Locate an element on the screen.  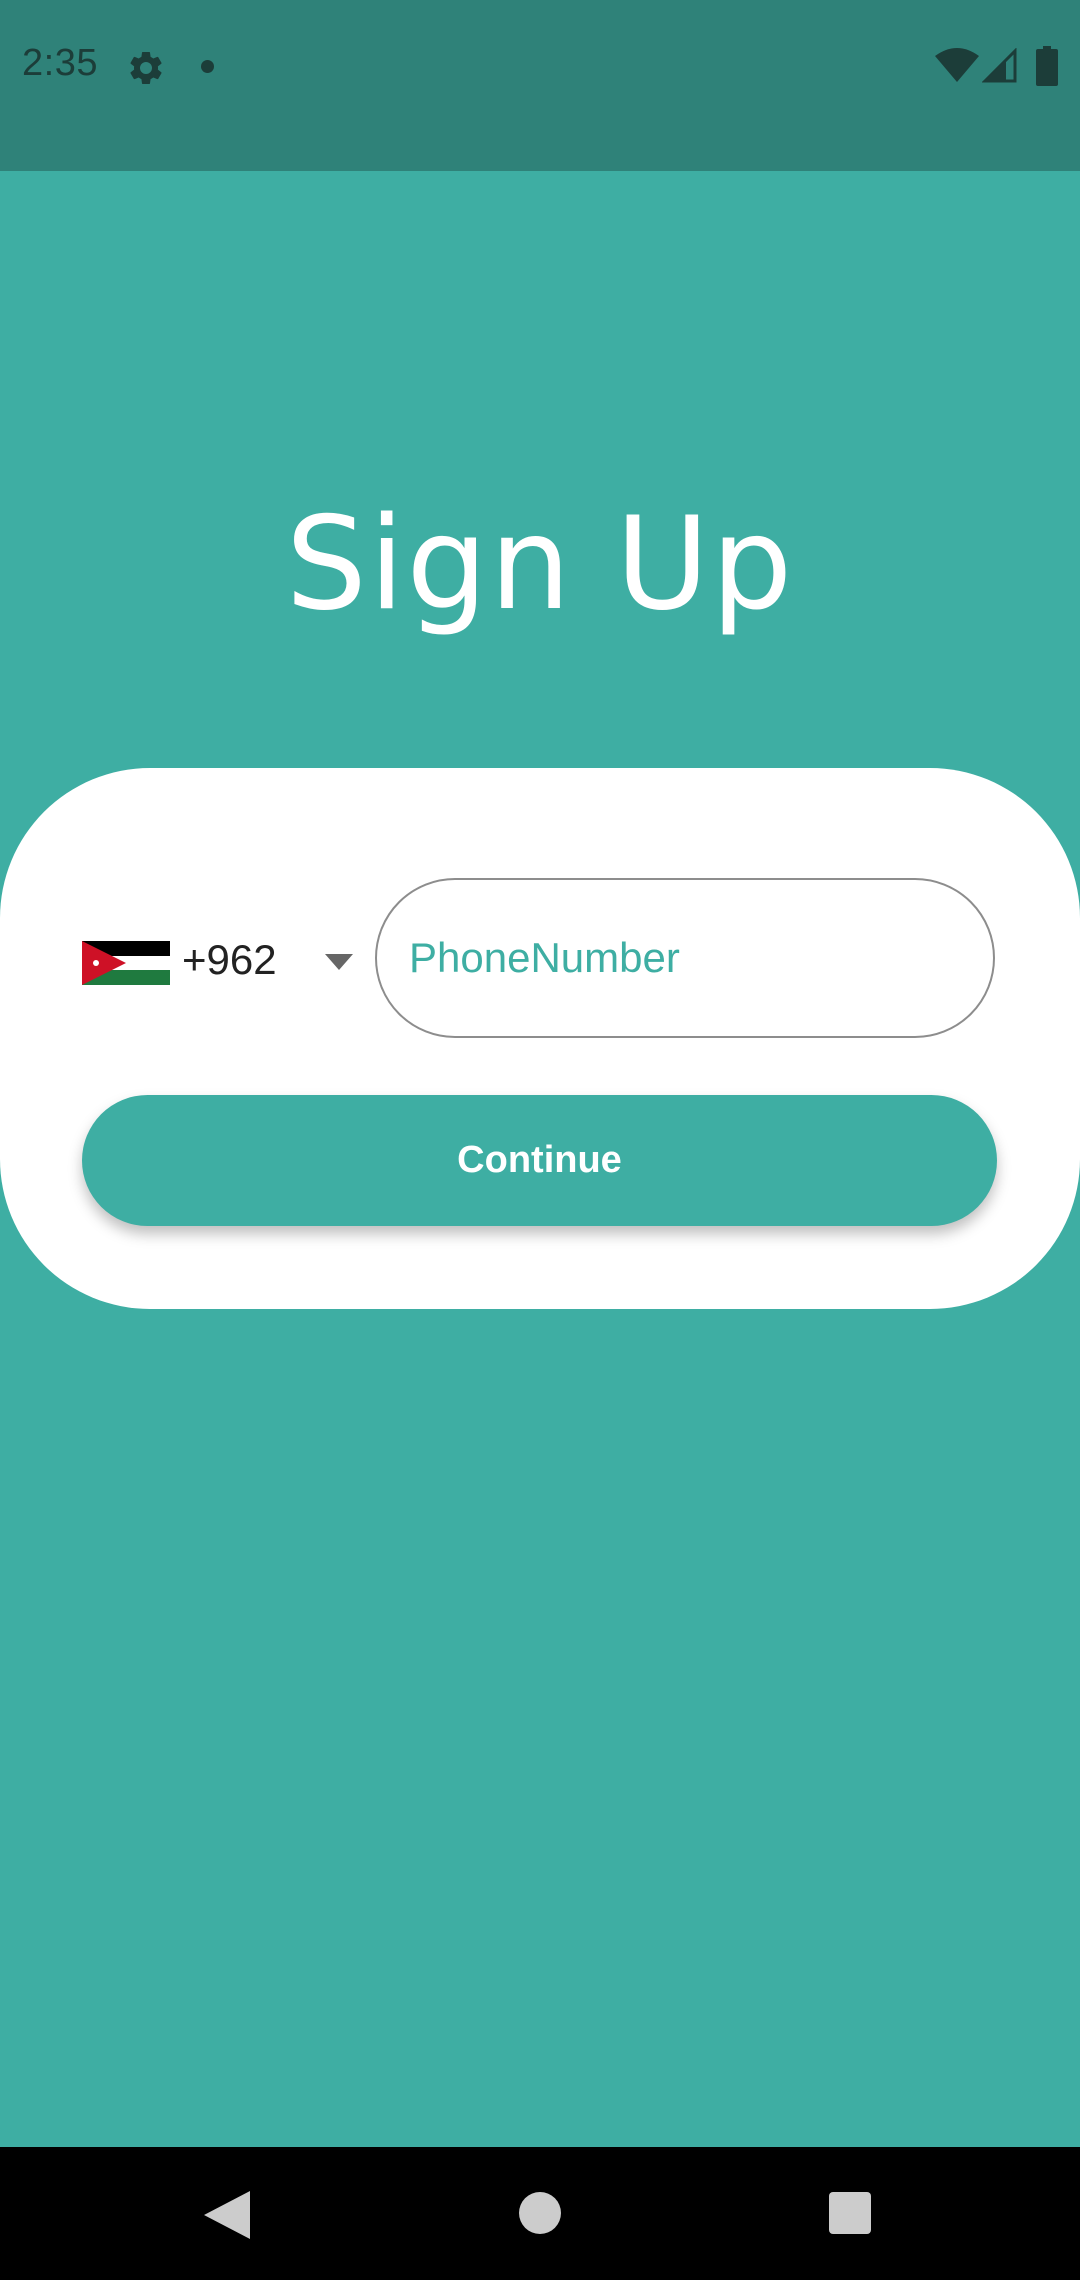
wifi-icon is located at coordinates (957, 65).